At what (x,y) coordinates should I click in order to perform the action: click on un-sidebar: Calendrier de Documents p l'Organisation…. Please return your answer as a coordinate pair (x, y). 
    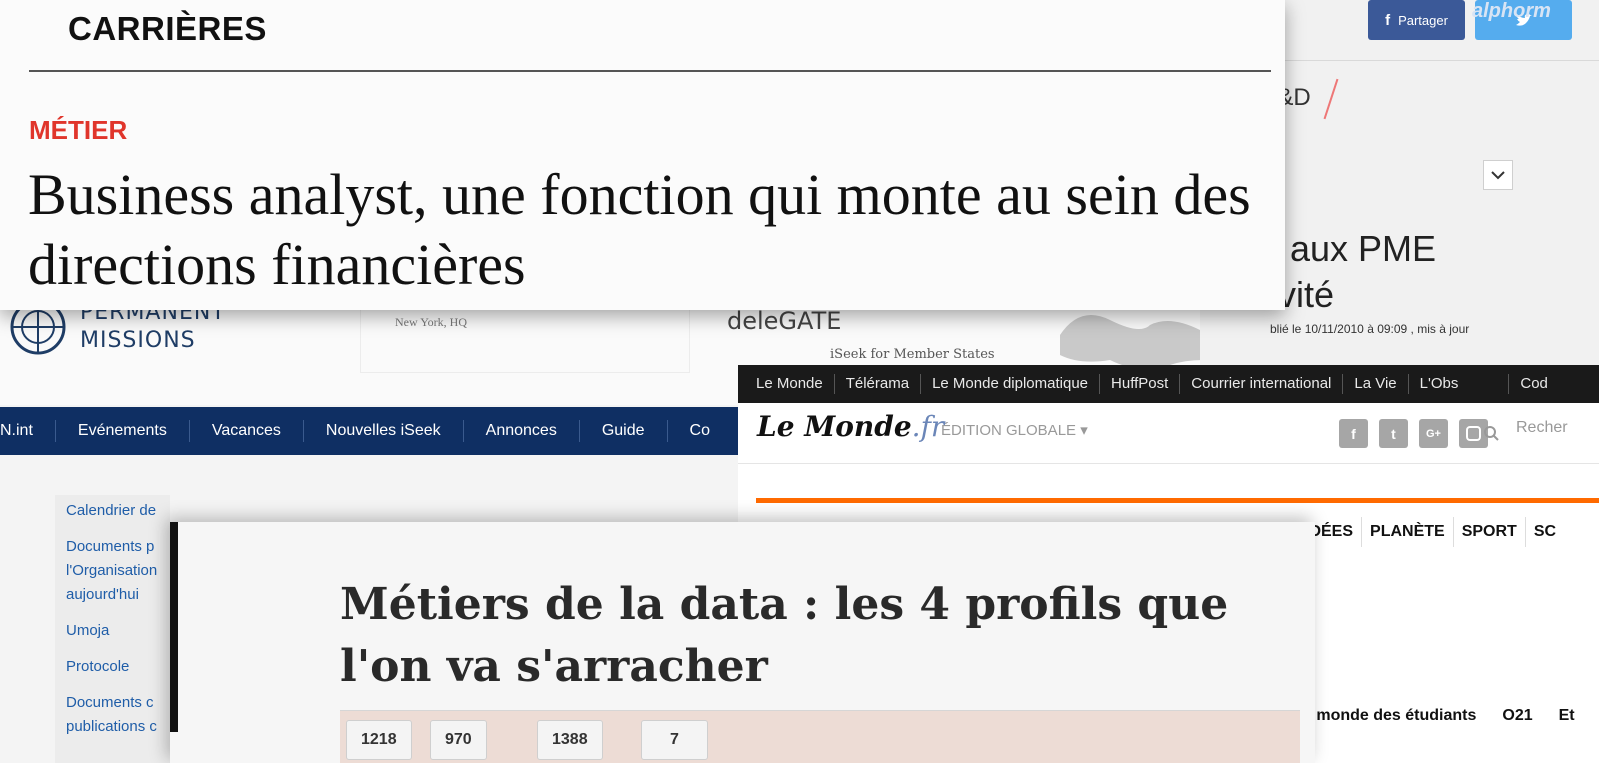
    Looking at the image, I should click on (112, 629).